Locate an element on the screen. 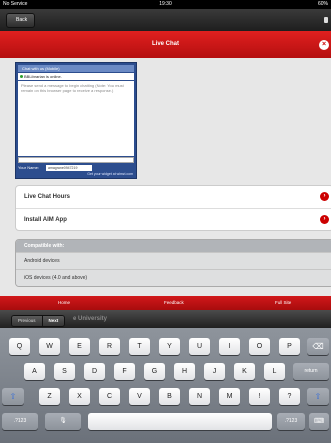 This screenshot has height=443, width=331. dictation-key: 🎙 is located at coordinates (63, 421).